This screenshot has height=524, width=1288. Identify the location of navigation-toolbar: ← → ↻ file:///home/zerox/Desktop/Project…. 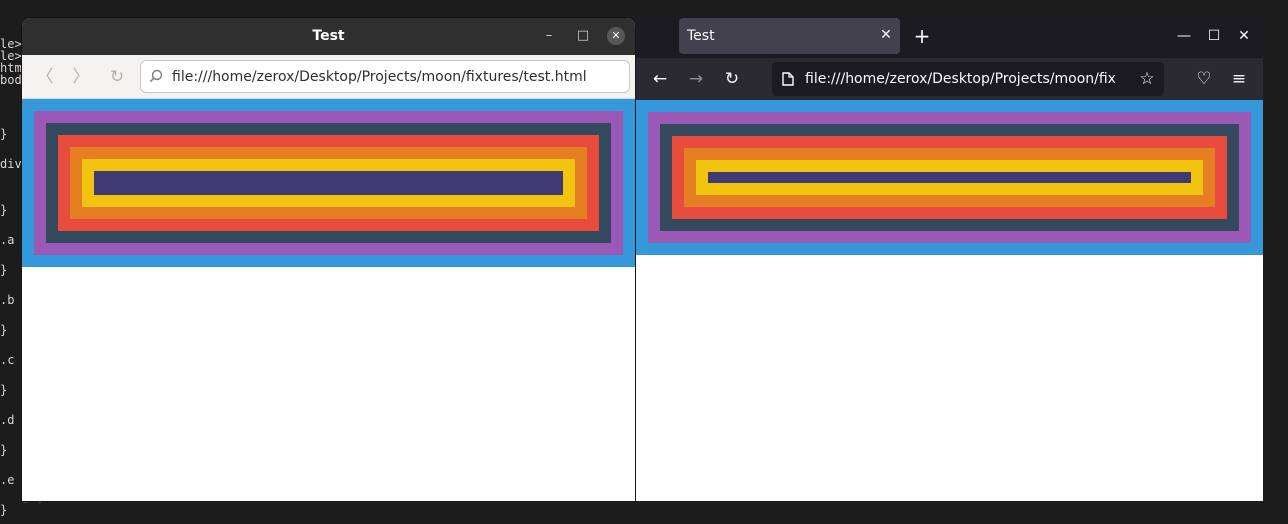
(949, 79).